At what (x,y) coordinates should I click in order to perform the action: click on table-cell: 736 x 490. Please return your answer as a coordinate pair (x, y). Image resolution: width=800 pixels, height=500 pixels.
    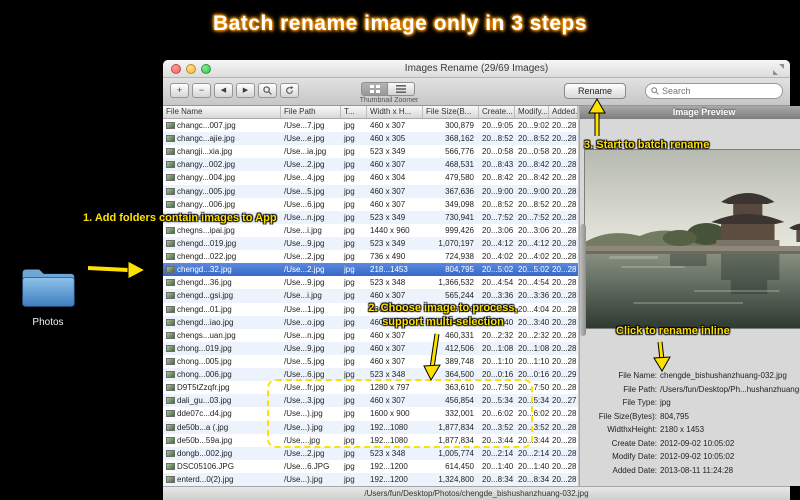
    Looking at the image, I should click on (388, 257).